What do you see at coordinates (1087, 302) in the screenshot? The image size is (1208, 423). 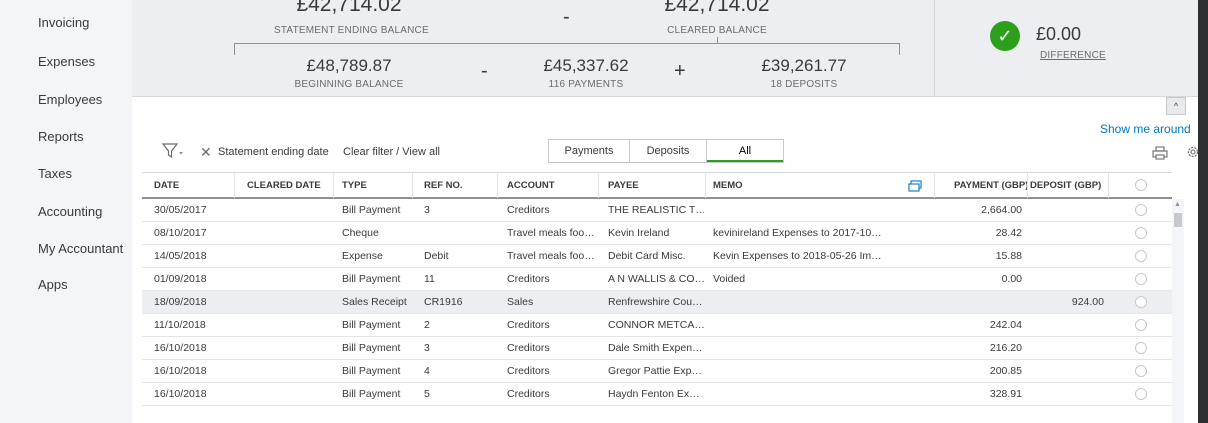 I see `cell-deposit: 924.00` at bounding box center [1087, 302].